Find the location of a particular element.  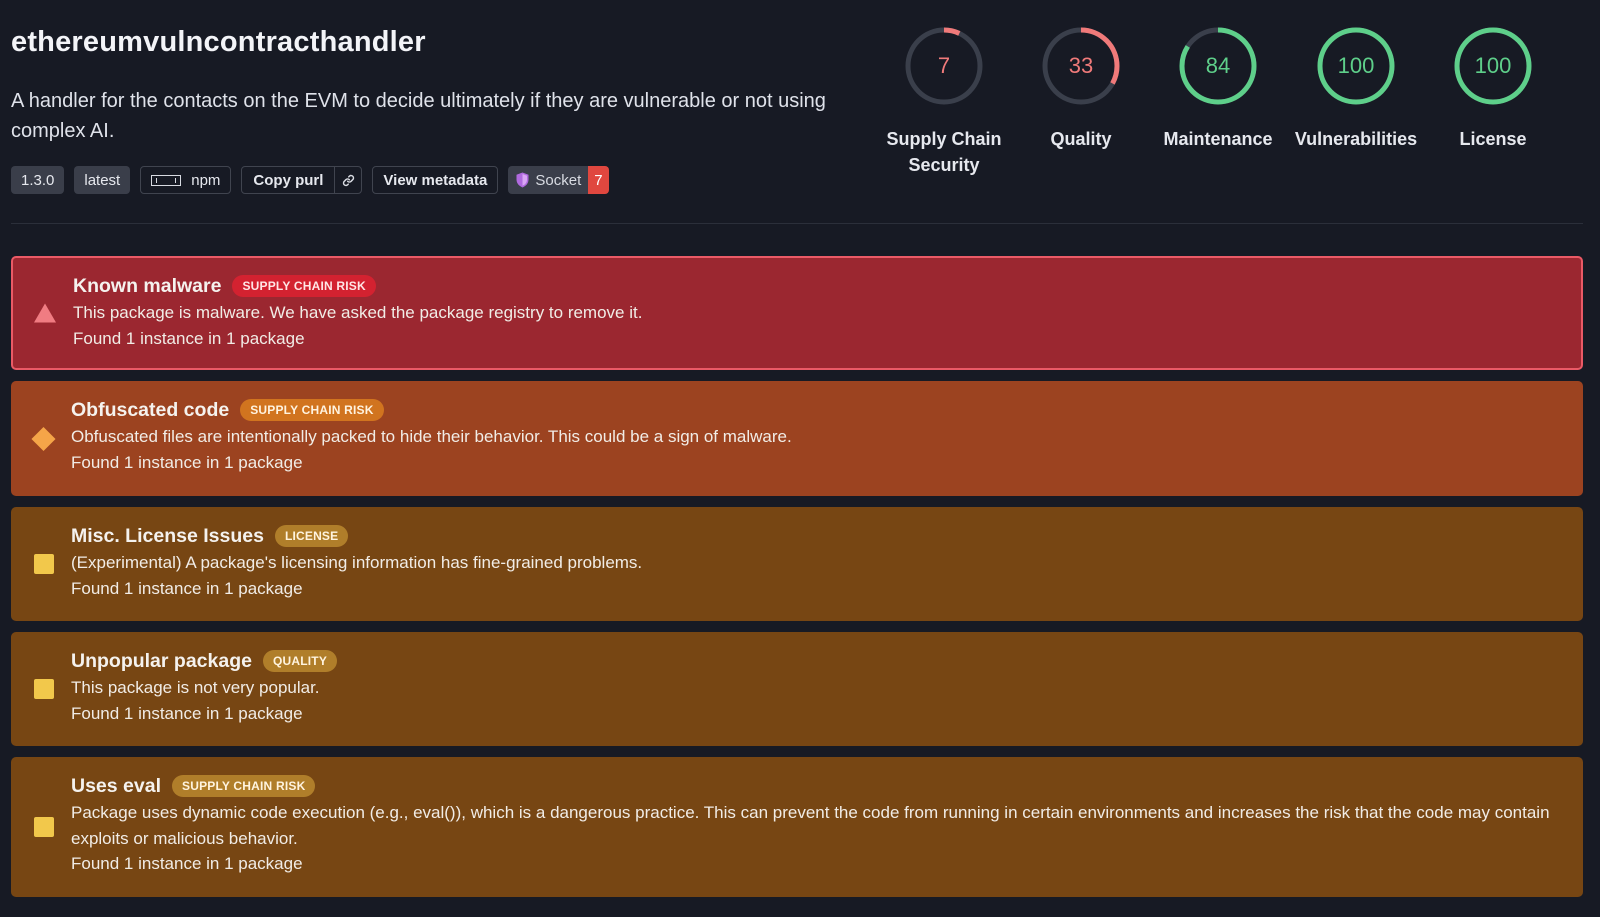

gauge-label: License is located at coordinates (1493, 139).